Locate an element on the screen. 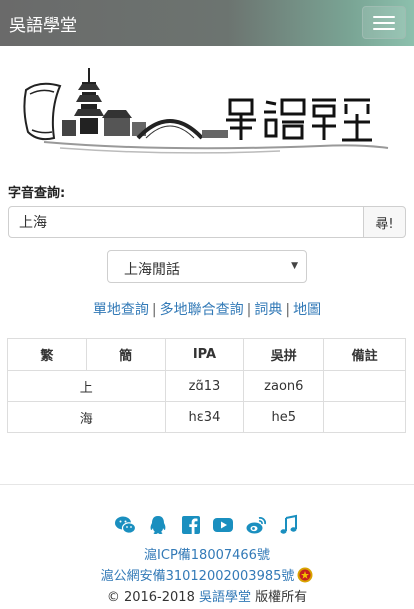  social-icons is located at coordinates (207, 525).